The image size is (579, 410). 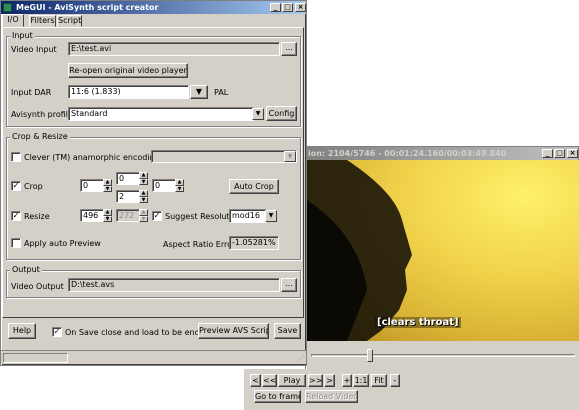 What do you see at coordinates (287, 331) in the screenshot?
I see `save-button: Save` at bounding box center [287, 331].